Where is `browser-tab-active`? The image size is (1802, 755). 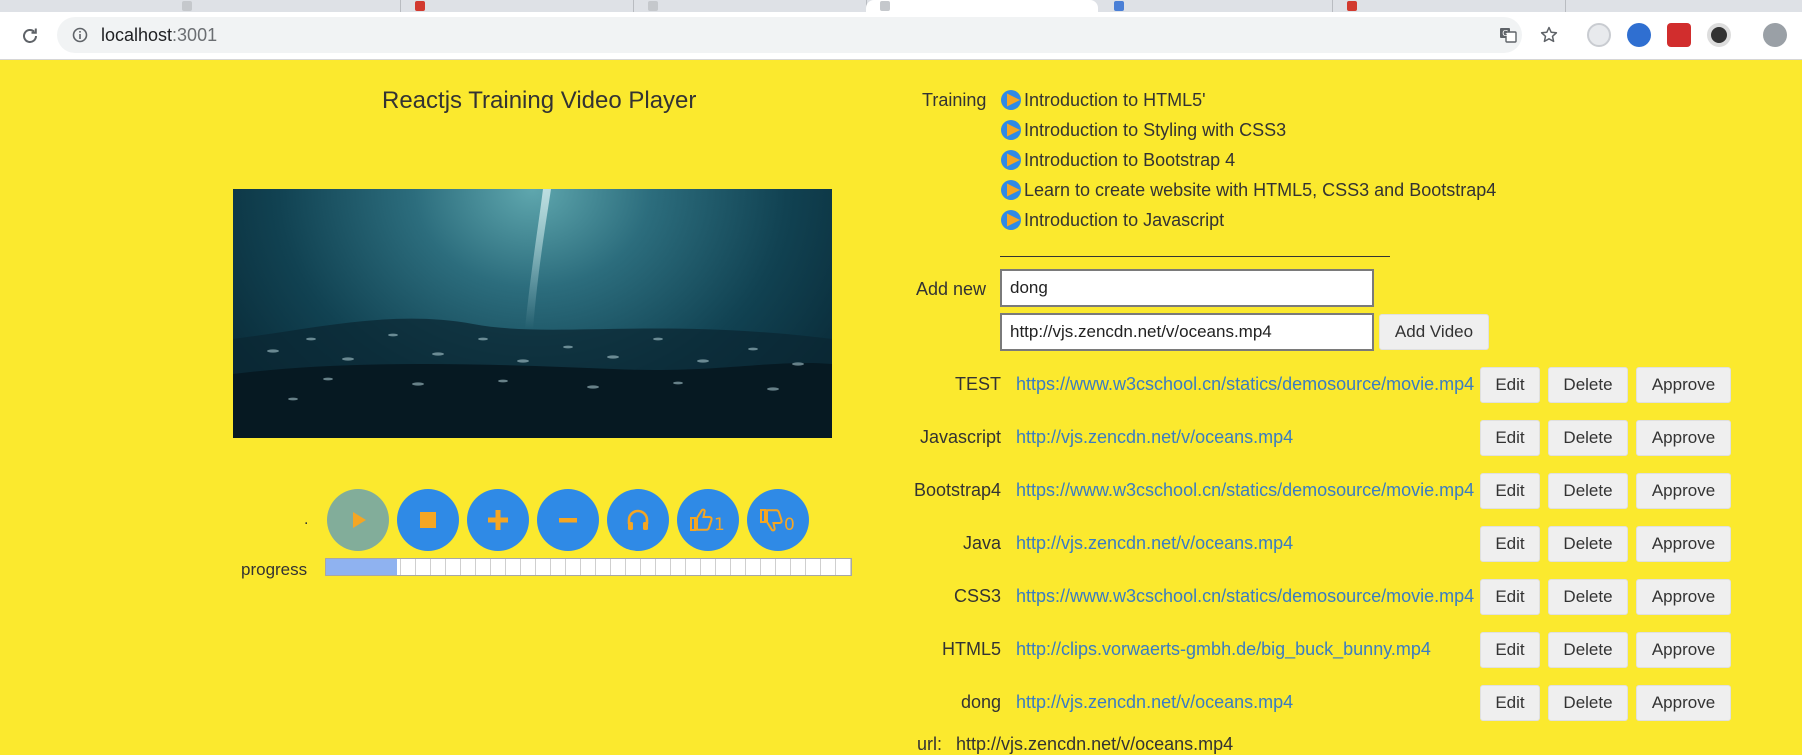 browser-tab-active is located at coordinates (982, 6).